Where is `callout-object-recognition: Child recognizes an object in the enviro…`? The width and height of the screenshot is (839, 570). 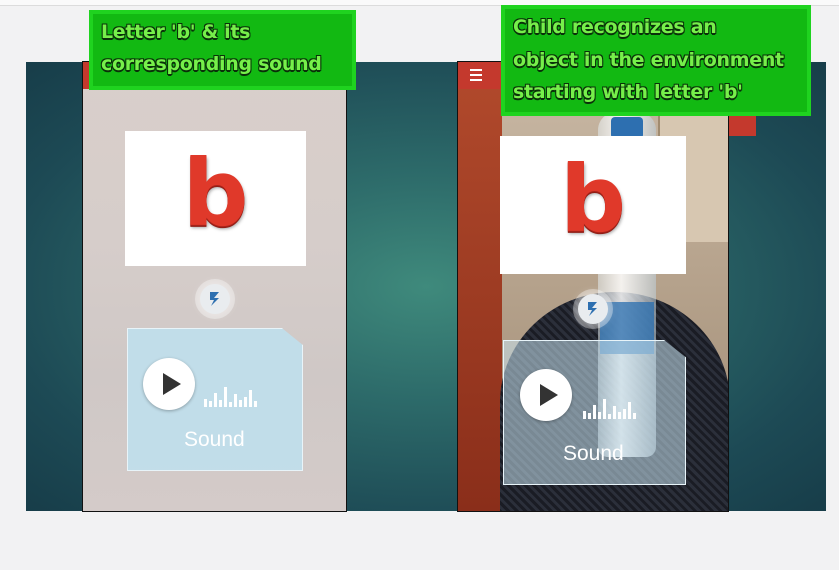 callout-object-recognition: Child recognizes an object in the enviro… is located at coordinates (656, 60).